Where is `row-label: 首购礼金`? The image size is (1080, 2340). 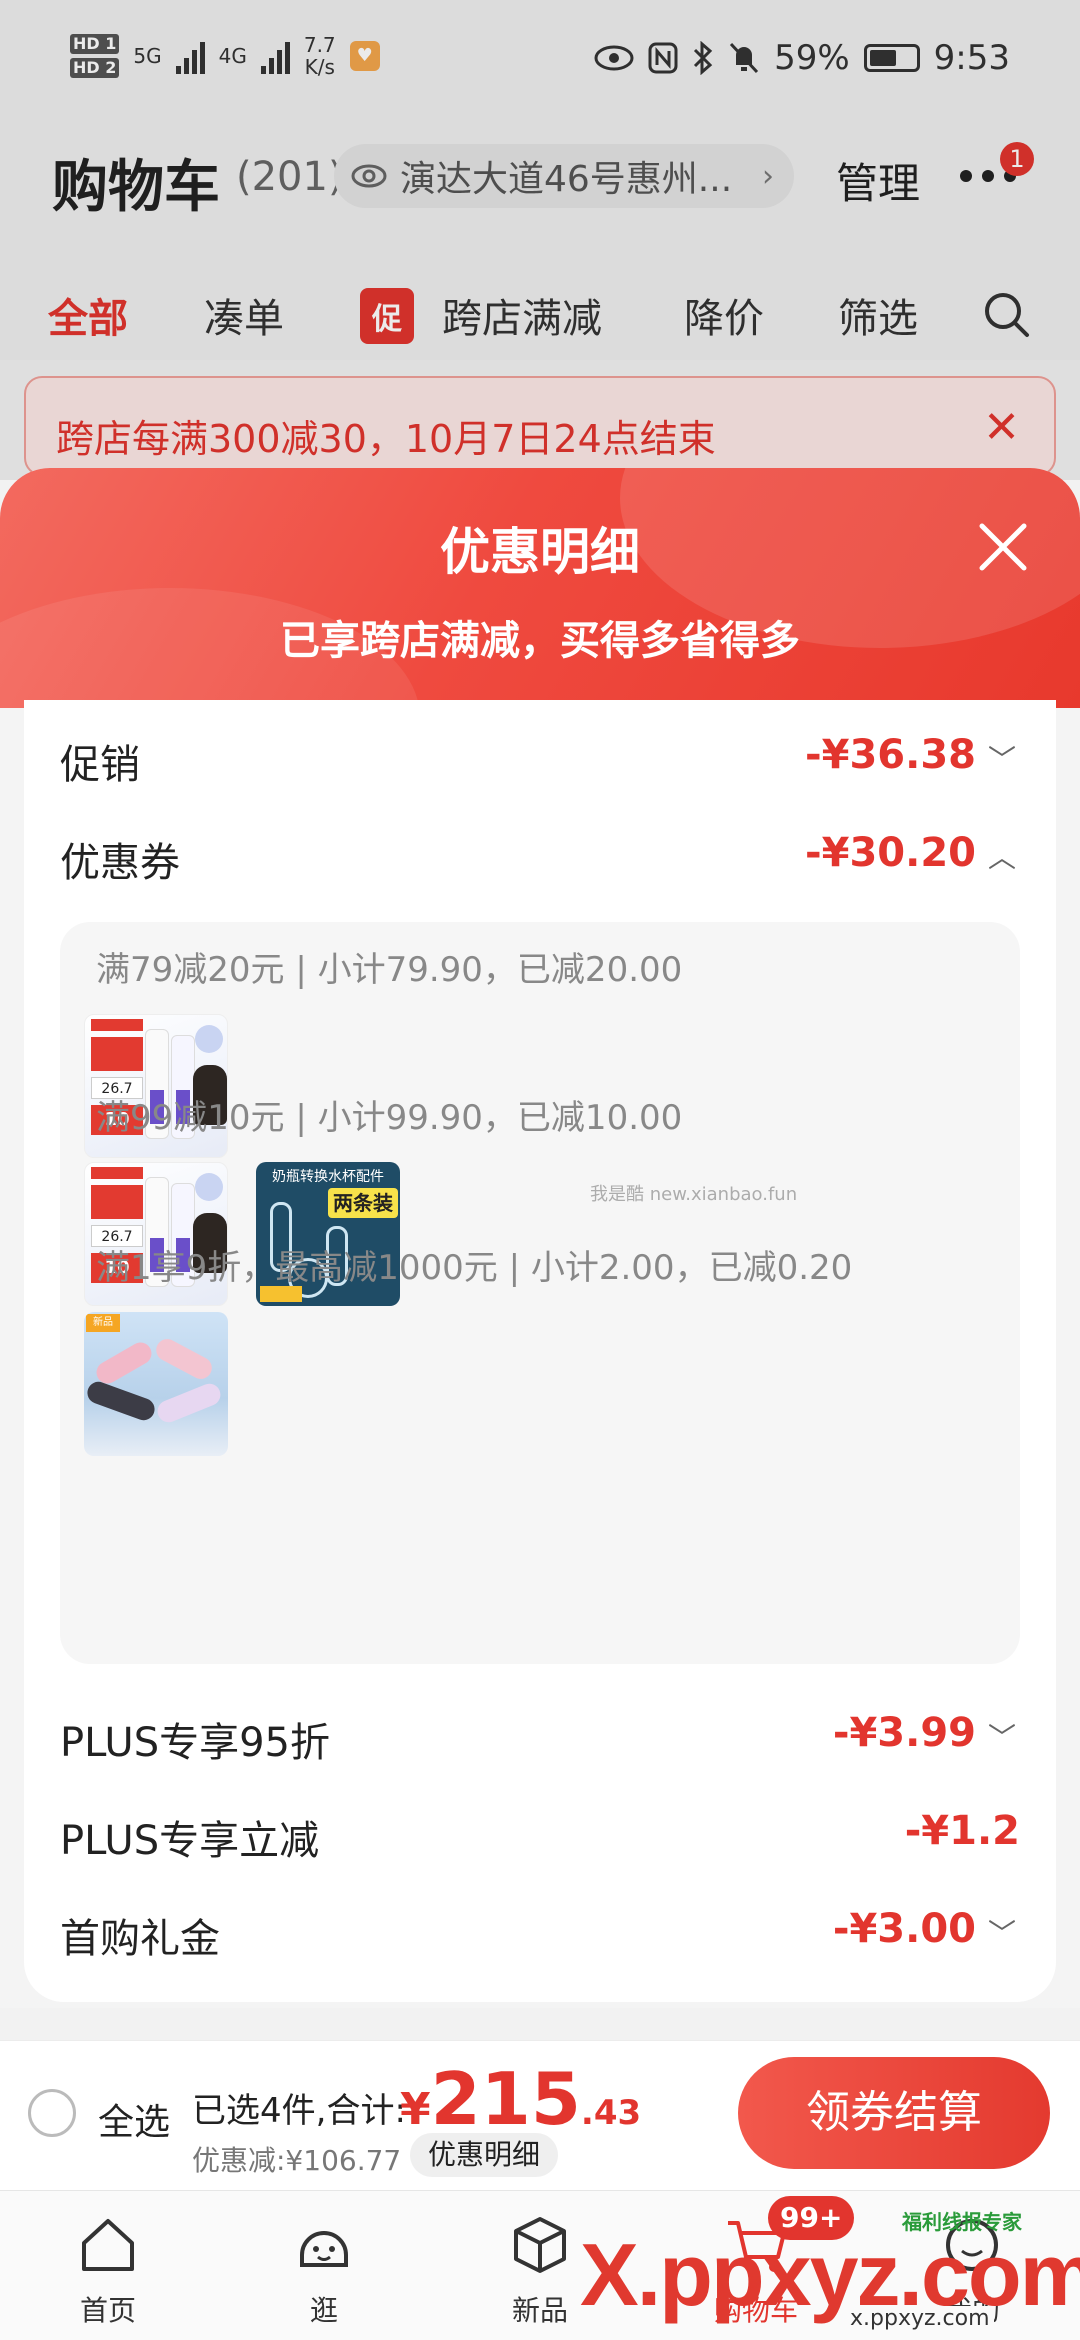 row-label: 首购礼金 is located at coordinates (140, 1939).